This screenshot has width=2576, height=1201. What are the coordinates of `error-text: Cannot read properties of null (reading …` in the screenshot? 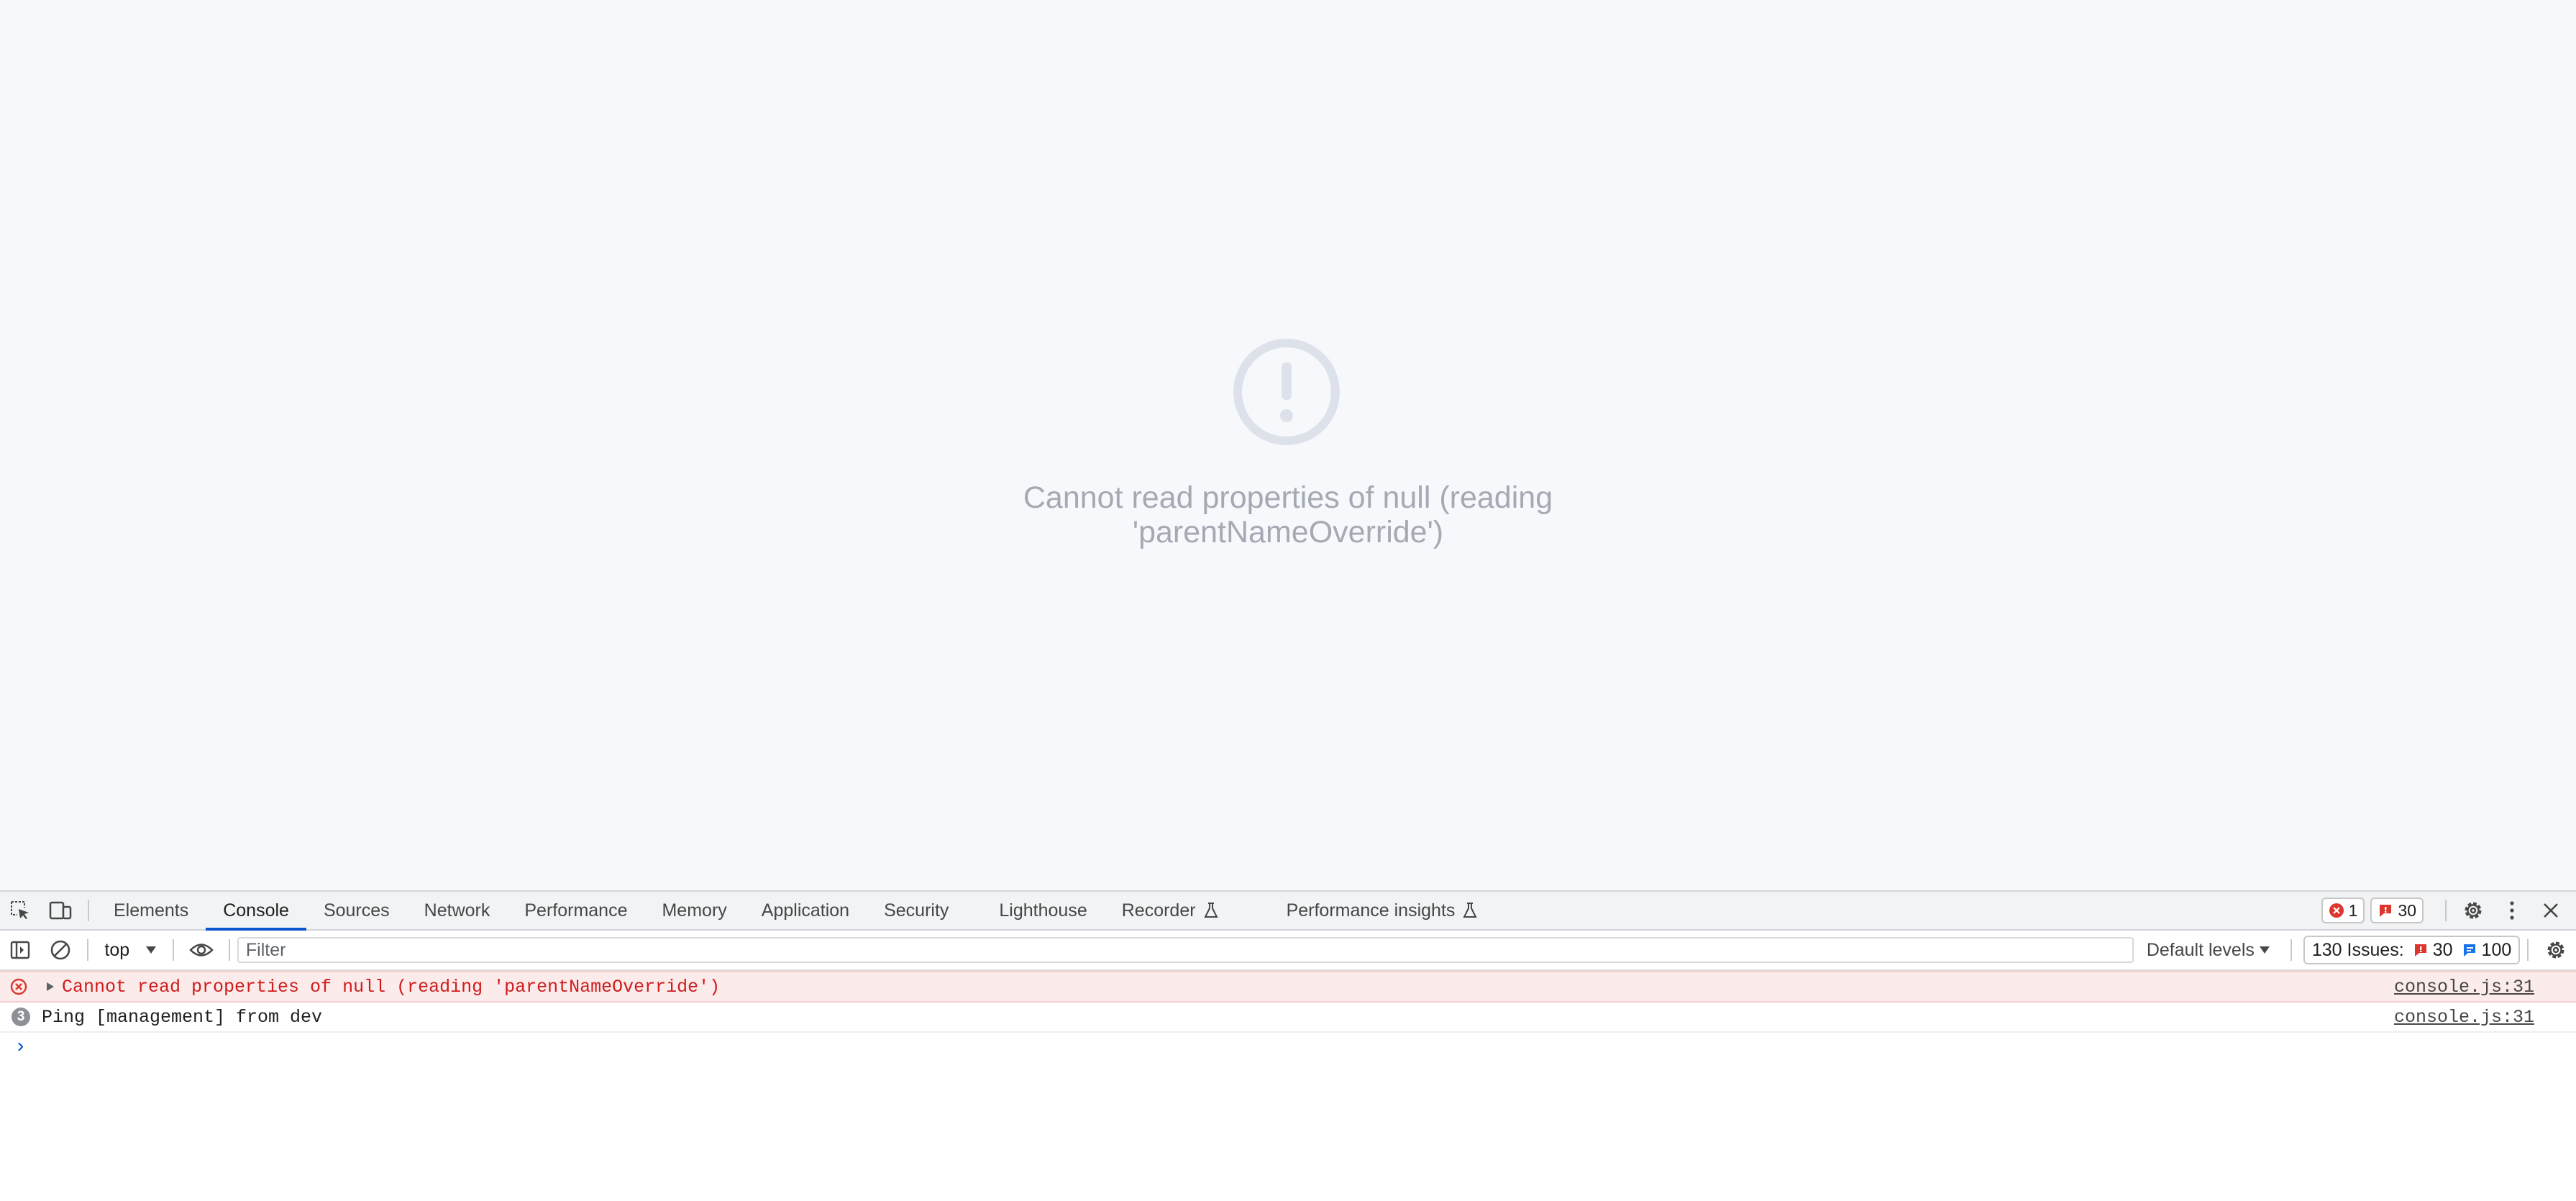 It's located at (391, 986).